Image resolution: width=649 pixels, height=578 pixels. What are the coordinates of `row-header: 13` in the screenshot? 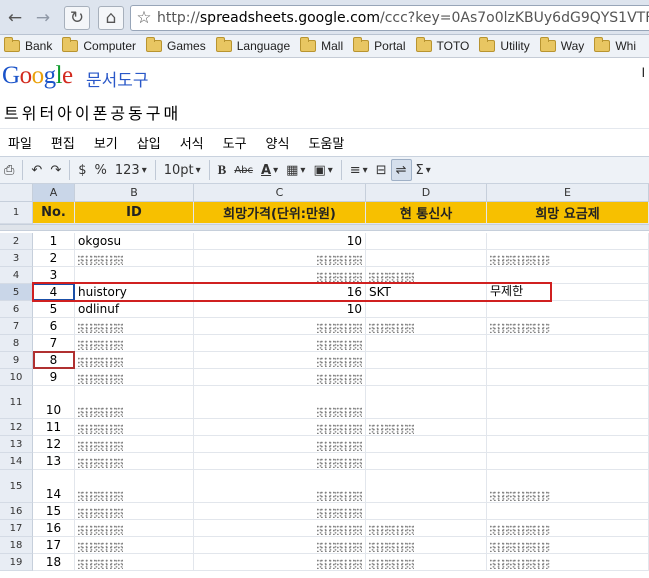 It's located at (16, 444).